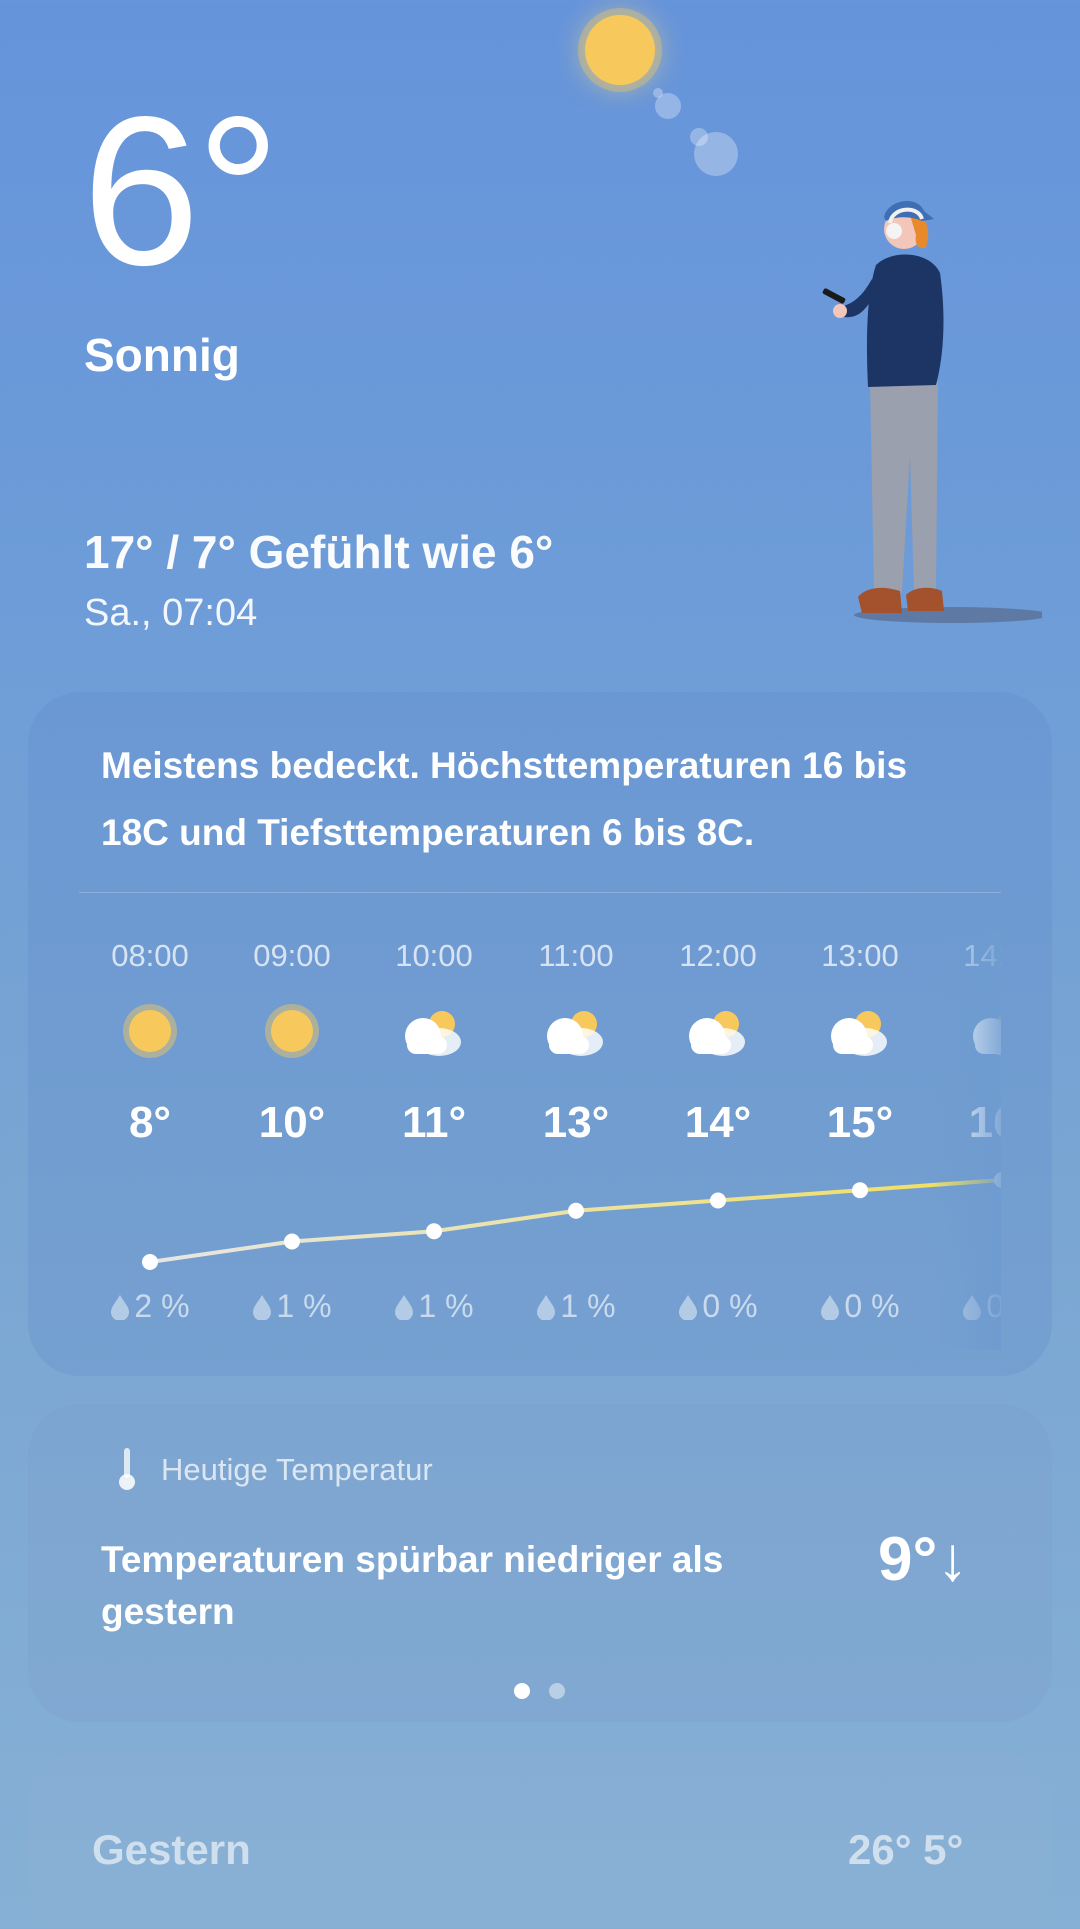 The width and height of the screenshot is (1080, 1929). What do you see at coordinates (160, 552) in the screenshot?
I see `high-low-temperature: 17° / 7°` at bounding box center [160, 552].